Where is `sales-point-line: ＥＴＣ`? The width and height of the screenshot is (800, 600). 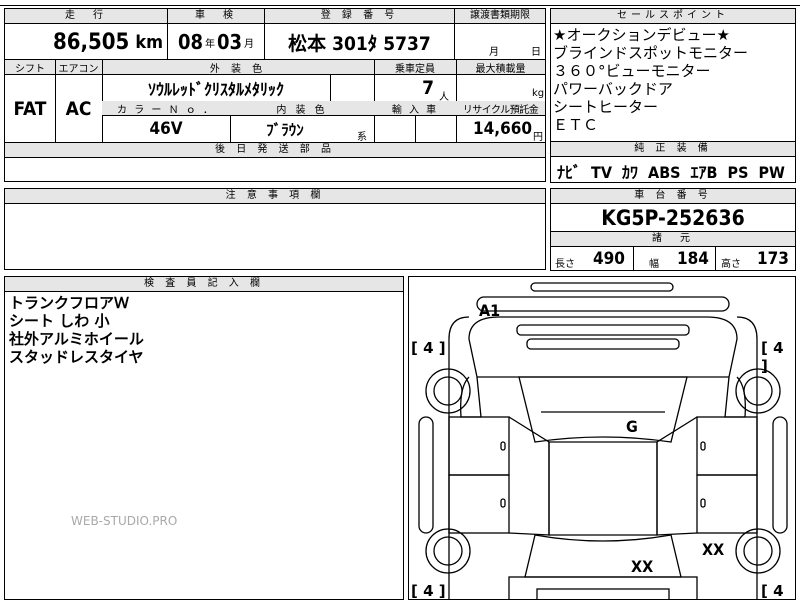
sales-point-line: ＥＴＣ is located at coordinates (576, 125).